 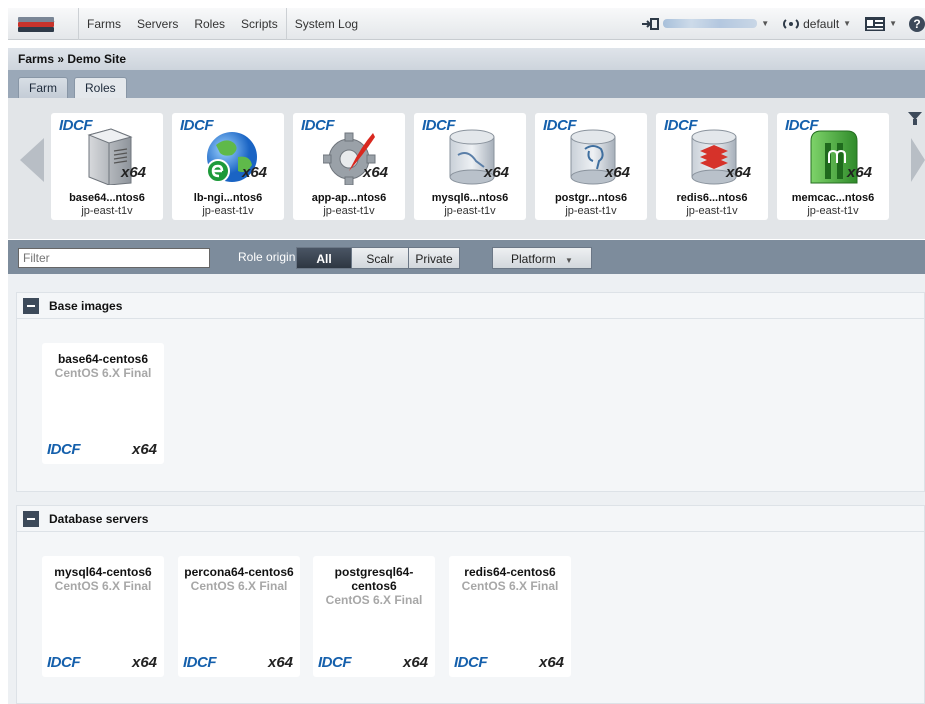 I want to click on nav-item-farms: Farms, so click(x=104, y=24).